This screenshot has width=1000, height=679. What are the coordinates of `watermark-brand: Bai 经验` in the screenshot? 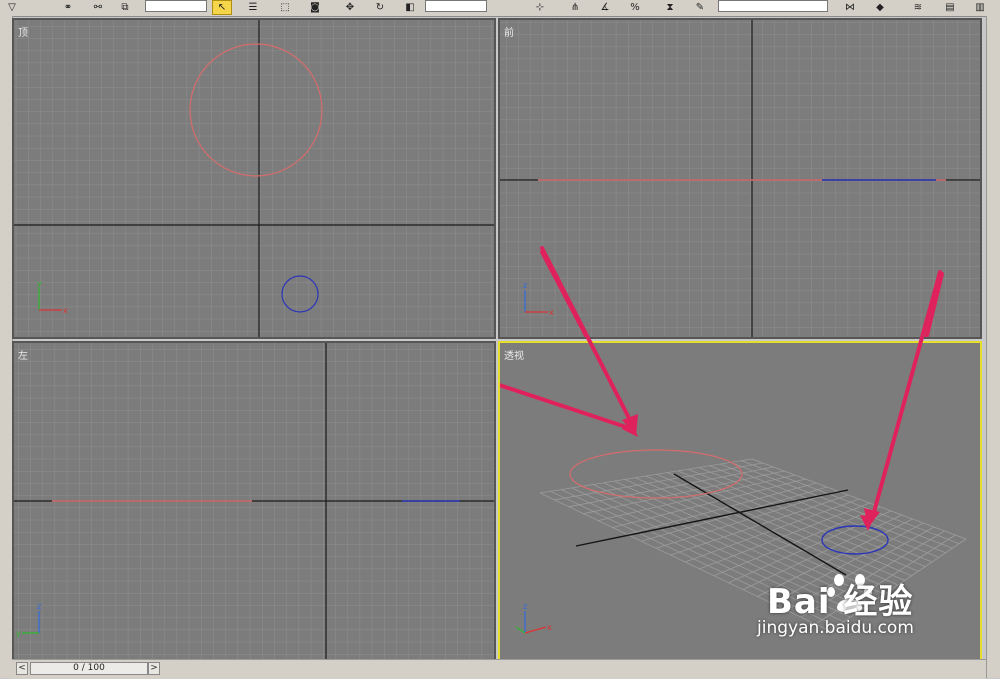 It's located at (840, 602).